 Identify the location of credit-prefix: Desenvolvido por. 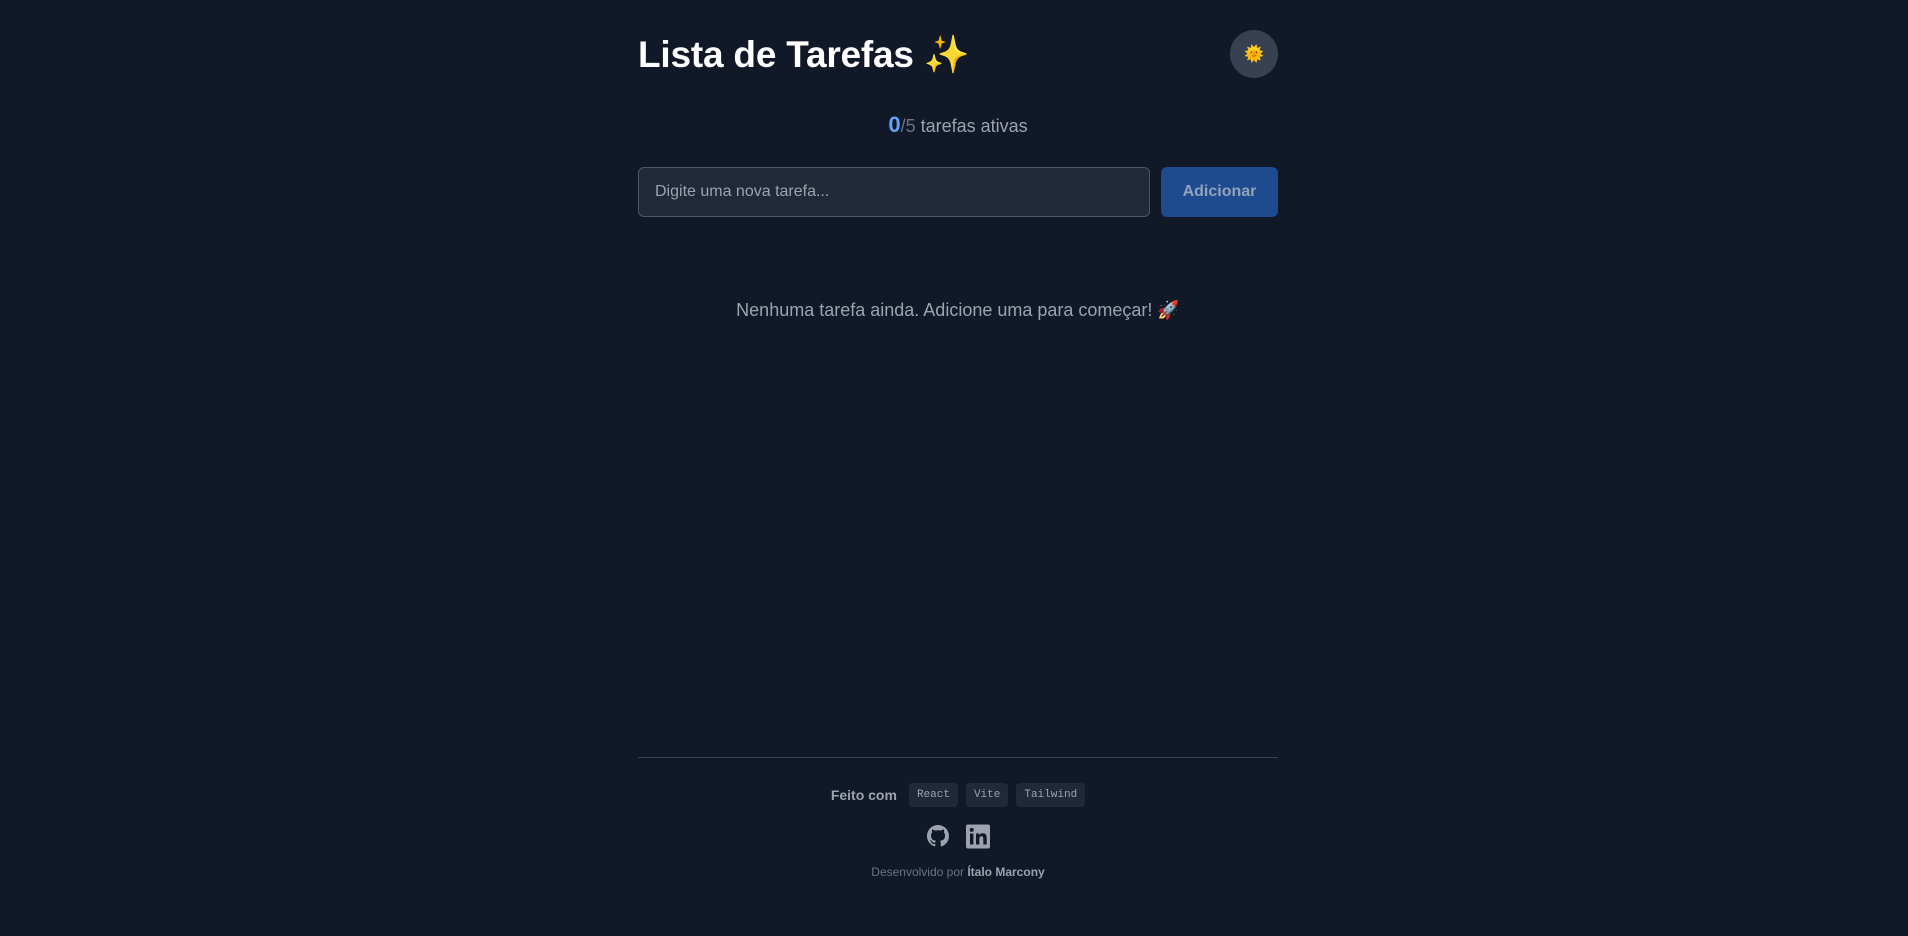
(919, 872).